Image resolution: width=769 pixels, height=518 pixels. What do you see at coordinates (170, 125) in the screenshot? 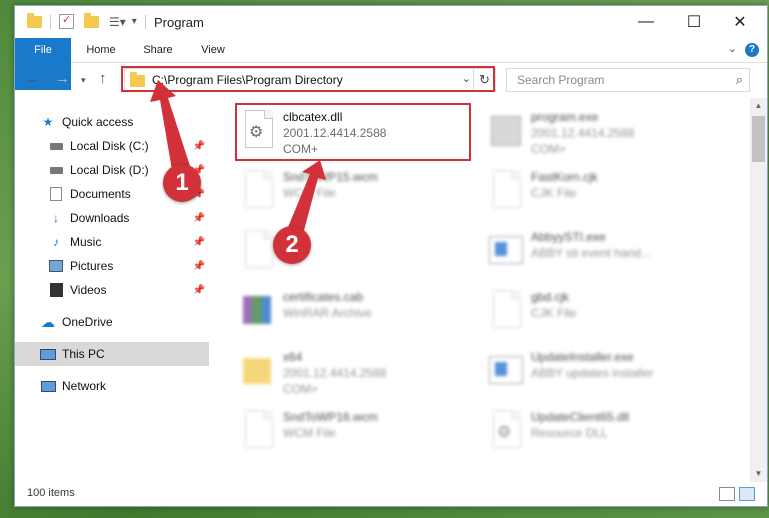
I see `arrow-to-address-bar` at bounding box center [170, 125].